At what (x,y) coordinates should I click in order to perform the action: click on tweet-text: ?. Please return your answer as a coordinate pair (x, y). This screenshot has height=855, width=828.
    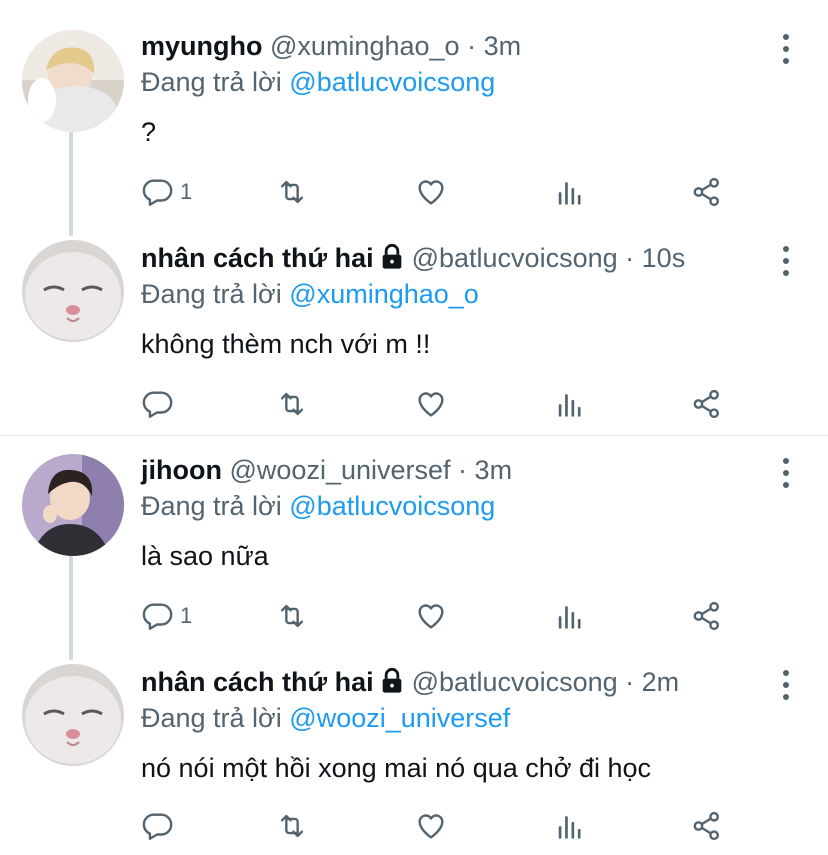
    Looking at the image, I should click on (149, 132).